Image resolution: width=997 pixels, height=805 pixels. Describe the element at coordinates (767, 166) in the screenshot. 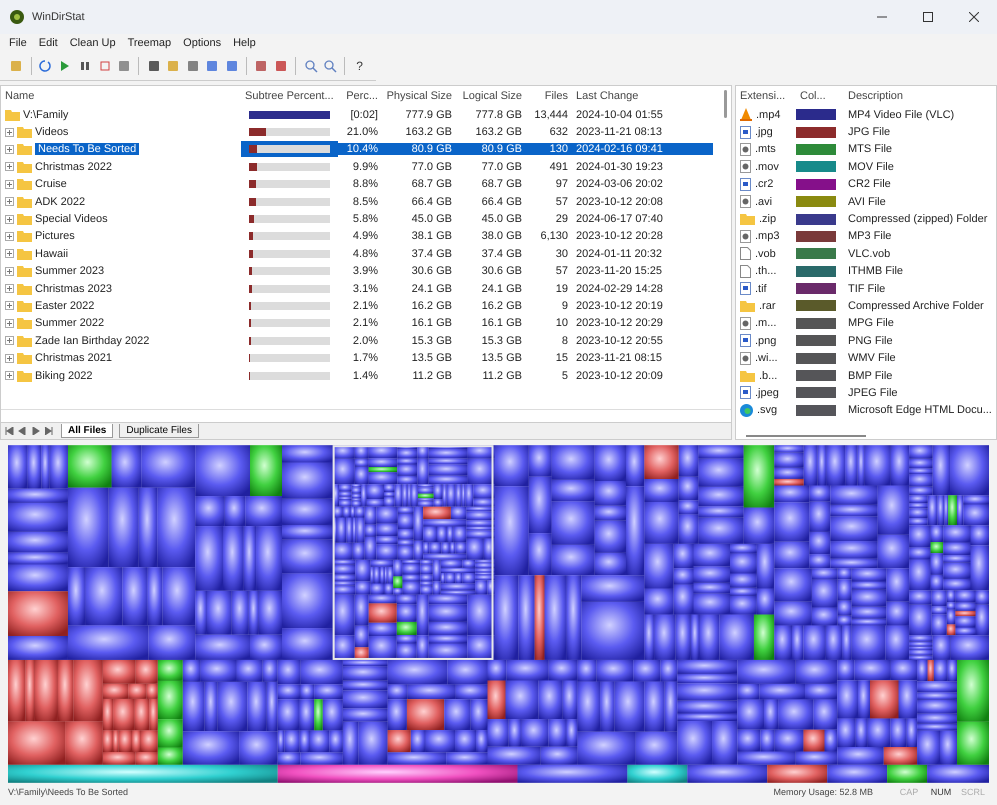

I see `extension-label: .mov` at that location.